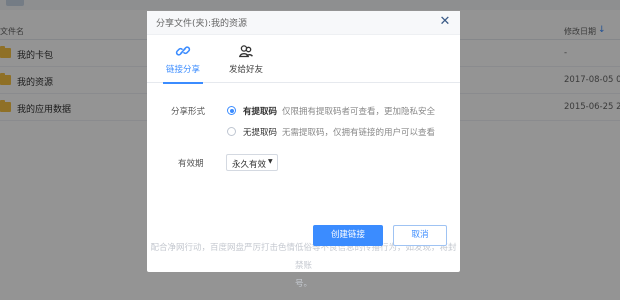  Describe the element at coordinates (359, 112) in the screenshot. I see `option-description: 仅限拥有提取码者可查看，更加隐私安全` at that location.